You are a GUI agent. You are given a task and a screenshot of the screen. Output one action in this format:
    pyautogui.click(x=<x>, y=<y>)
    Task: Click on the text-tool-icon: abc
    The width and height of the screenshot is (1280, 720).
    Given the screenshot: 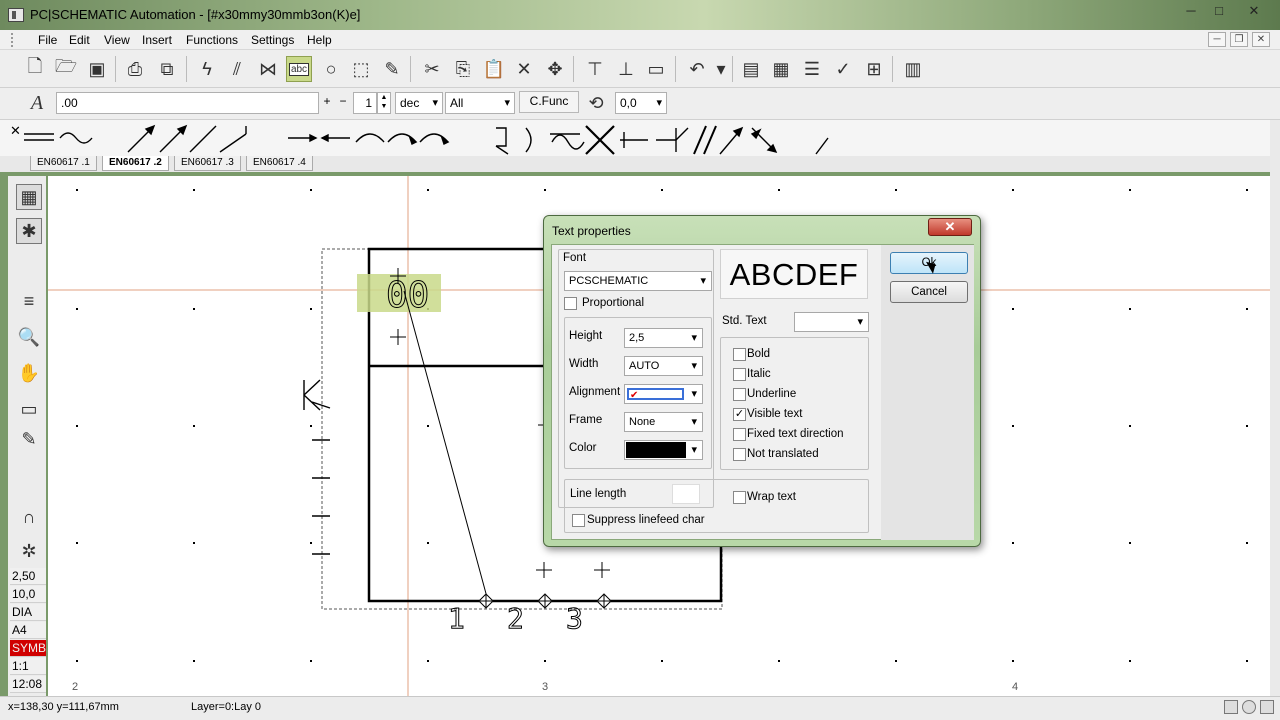 What is the action you would take?
    pyautogui.click(x=299, y=69)
    